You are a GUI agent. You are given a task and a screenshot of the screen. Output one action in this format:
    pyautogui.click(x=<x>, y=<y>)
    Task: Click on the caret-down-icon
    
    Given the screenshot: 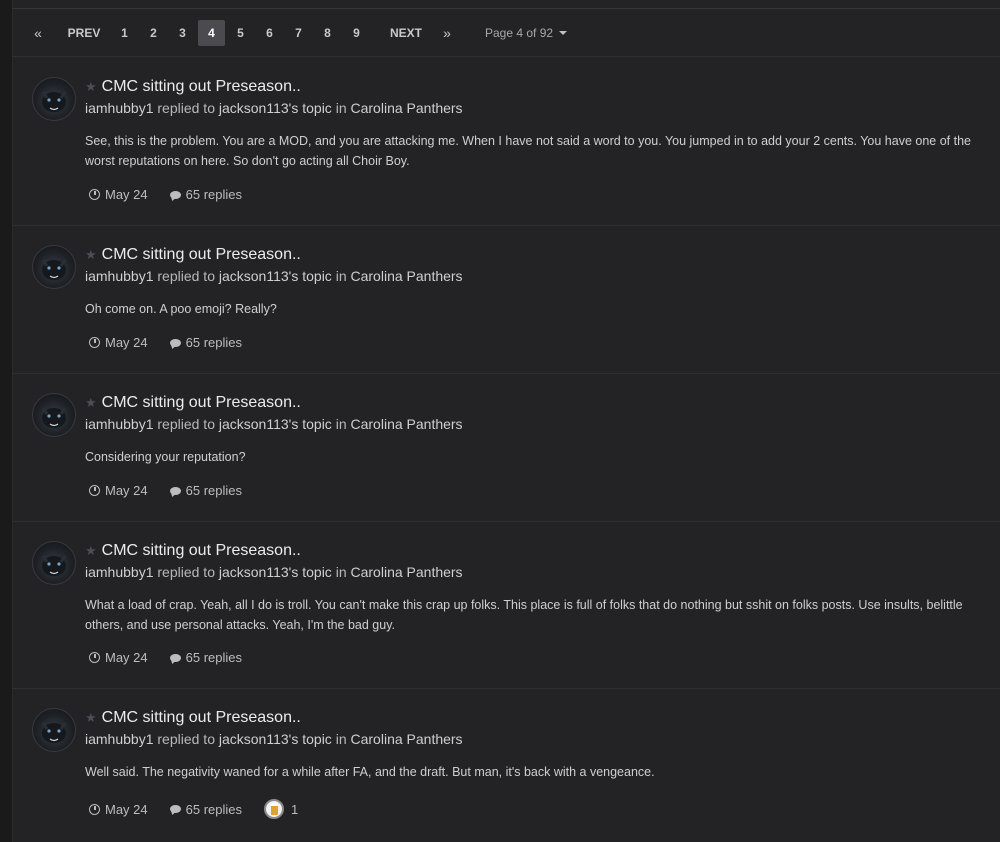 What is the action you would take?
    pyautogui.click(x=563, y=32)
    